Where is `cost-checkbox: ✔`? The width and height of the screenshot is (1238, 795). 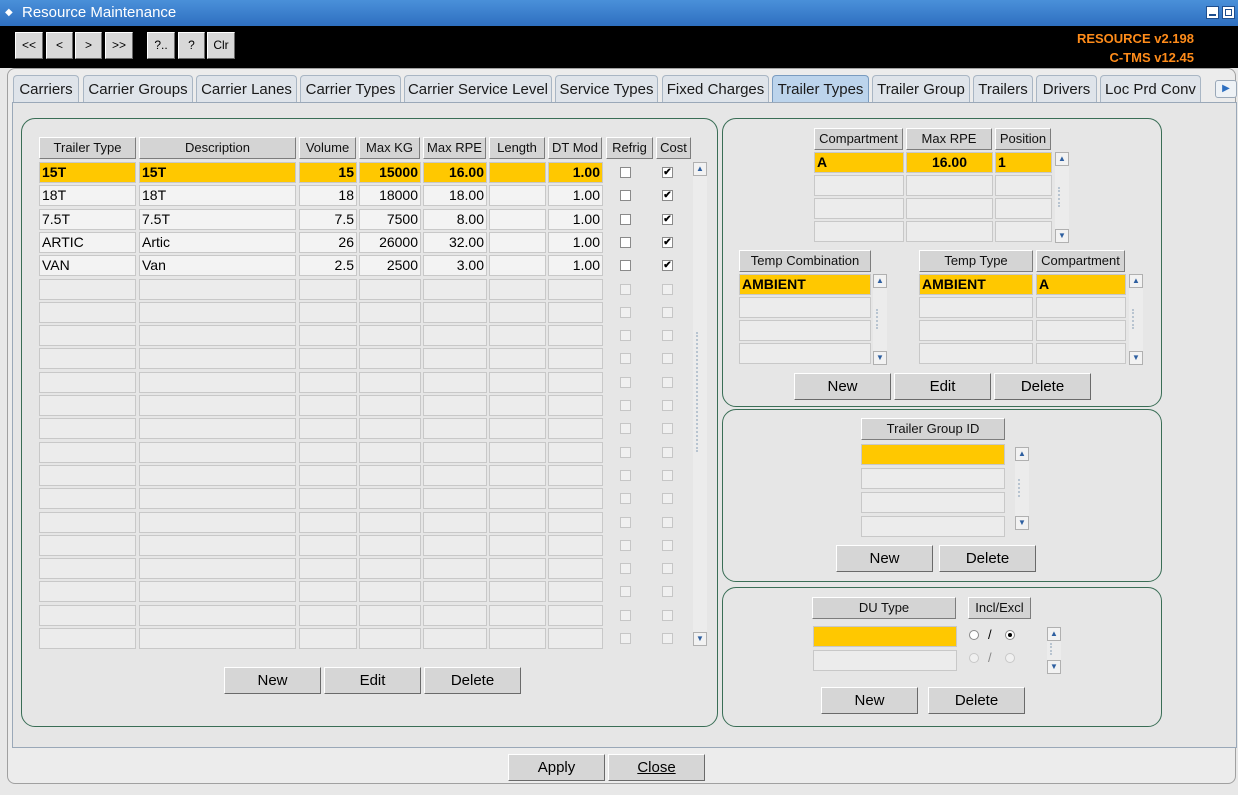
cost-checkbox: ✔ is located at coordinates (667, 242).